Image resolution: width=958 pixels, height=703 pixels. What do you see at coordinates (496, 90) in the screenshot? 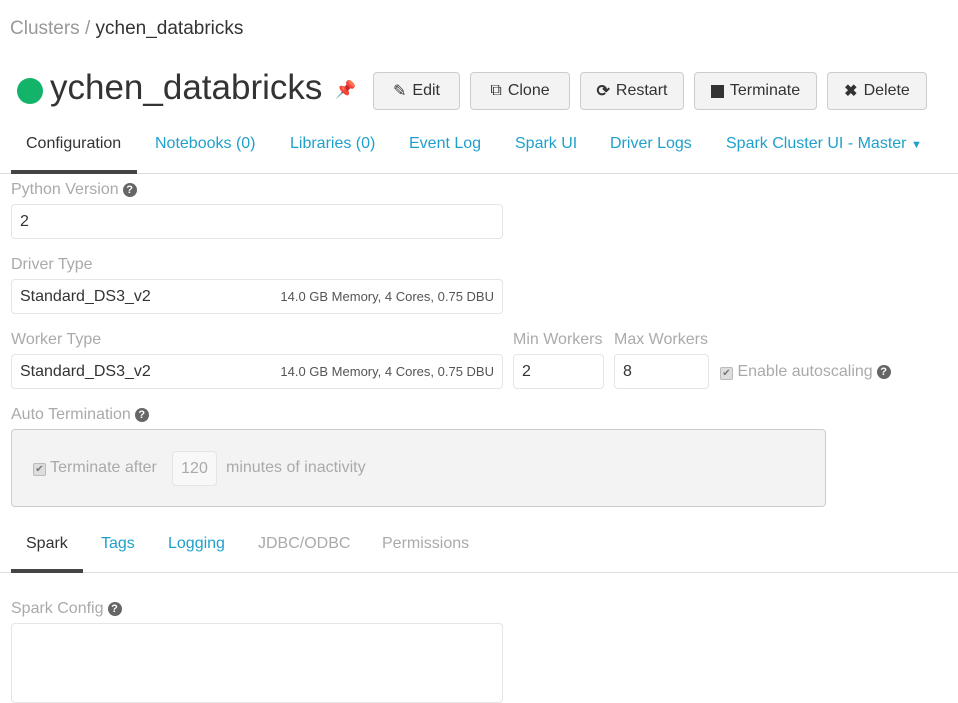
I see `clone-icon: ⧉` at bounding box center [496, 90].